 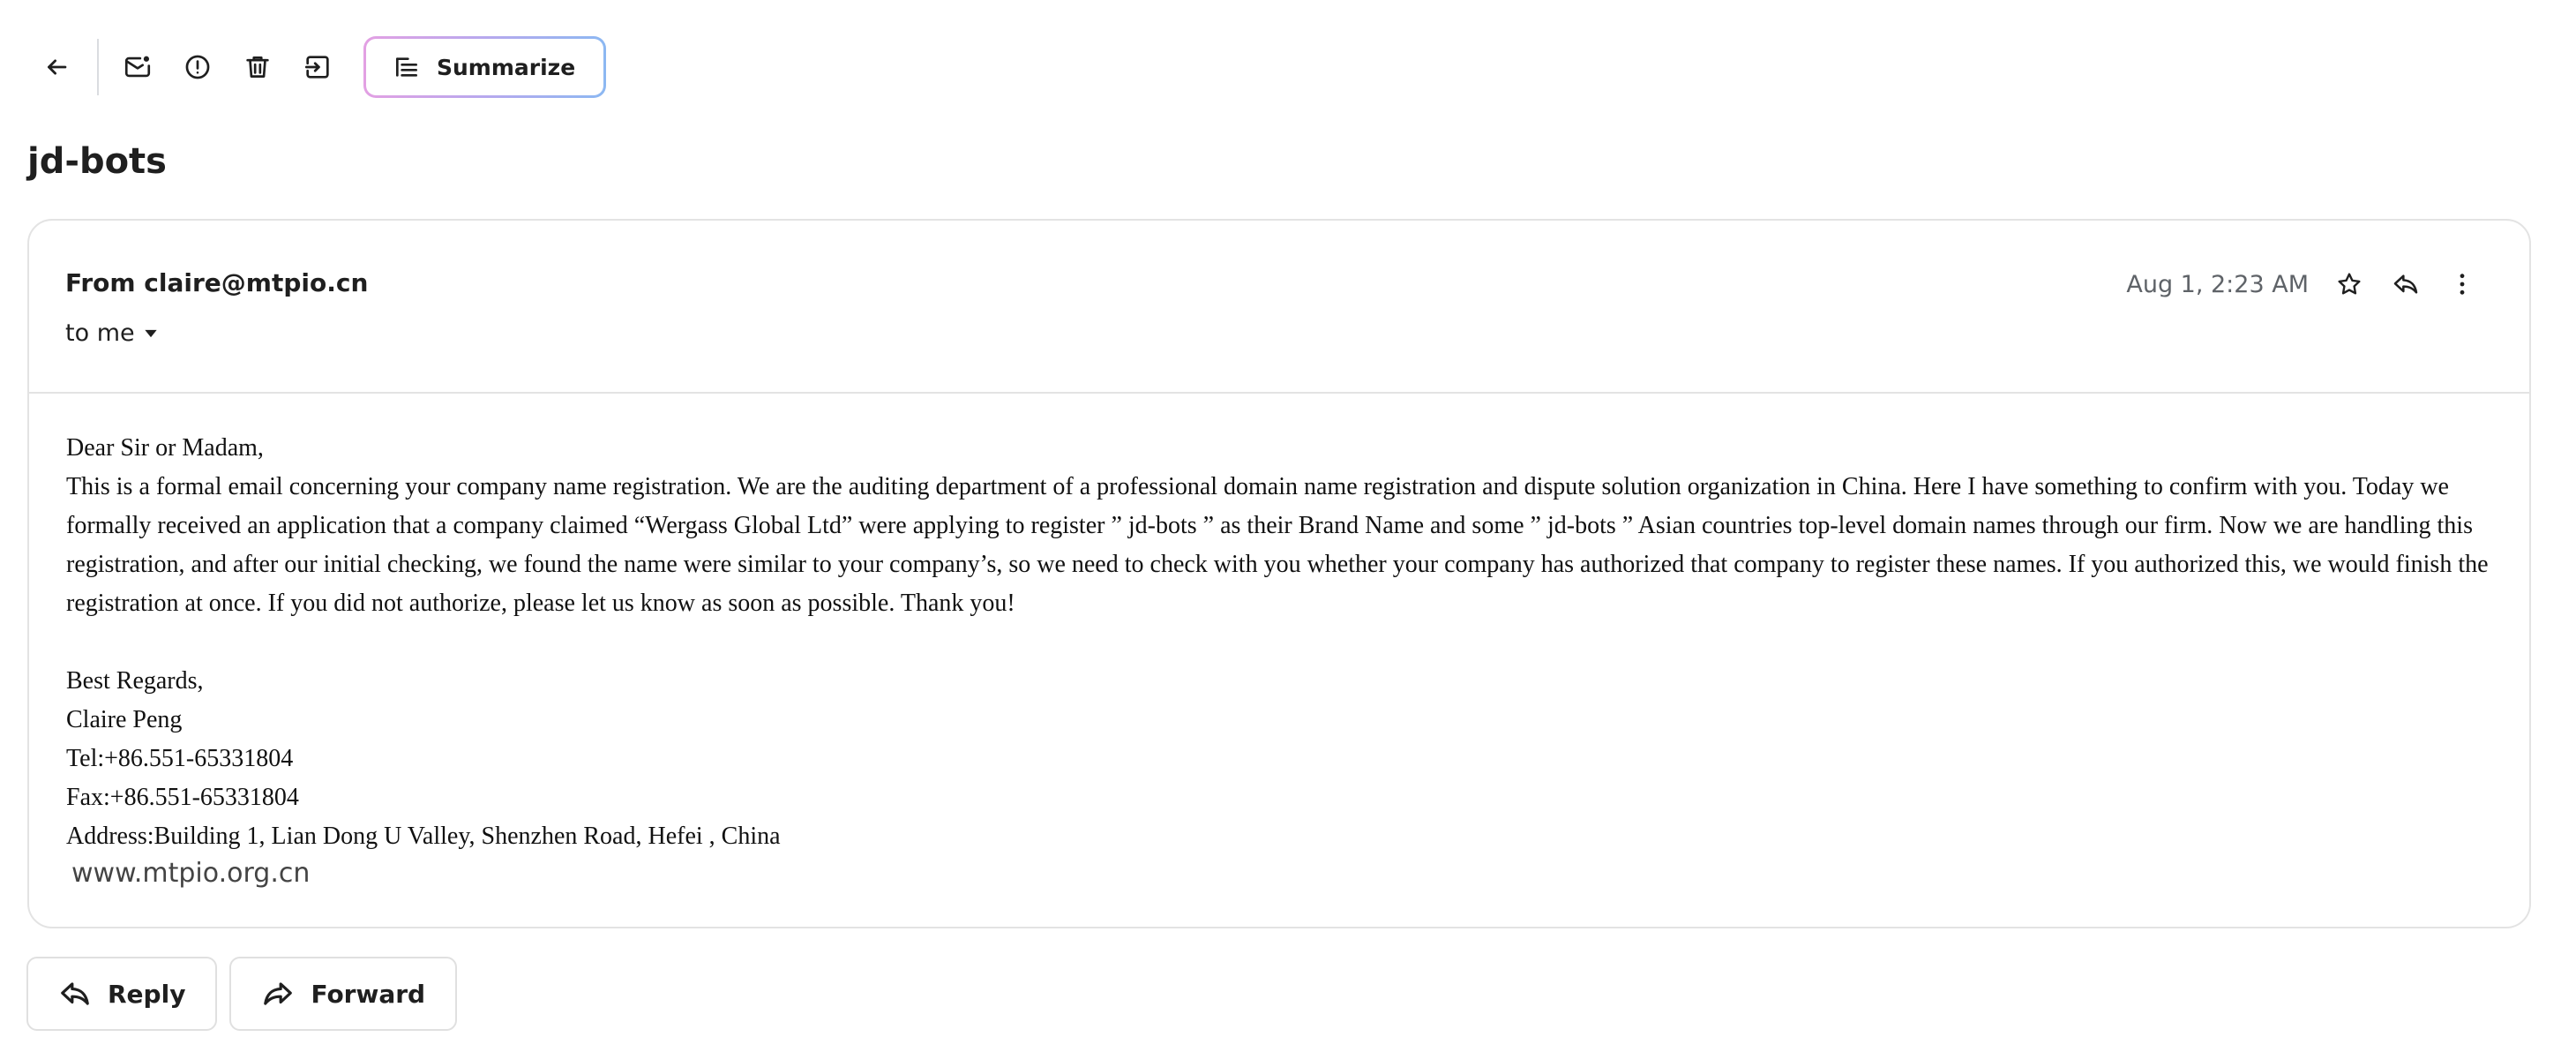 I want to click on message-actions: Reply Forward, so click(x=242, y=994).